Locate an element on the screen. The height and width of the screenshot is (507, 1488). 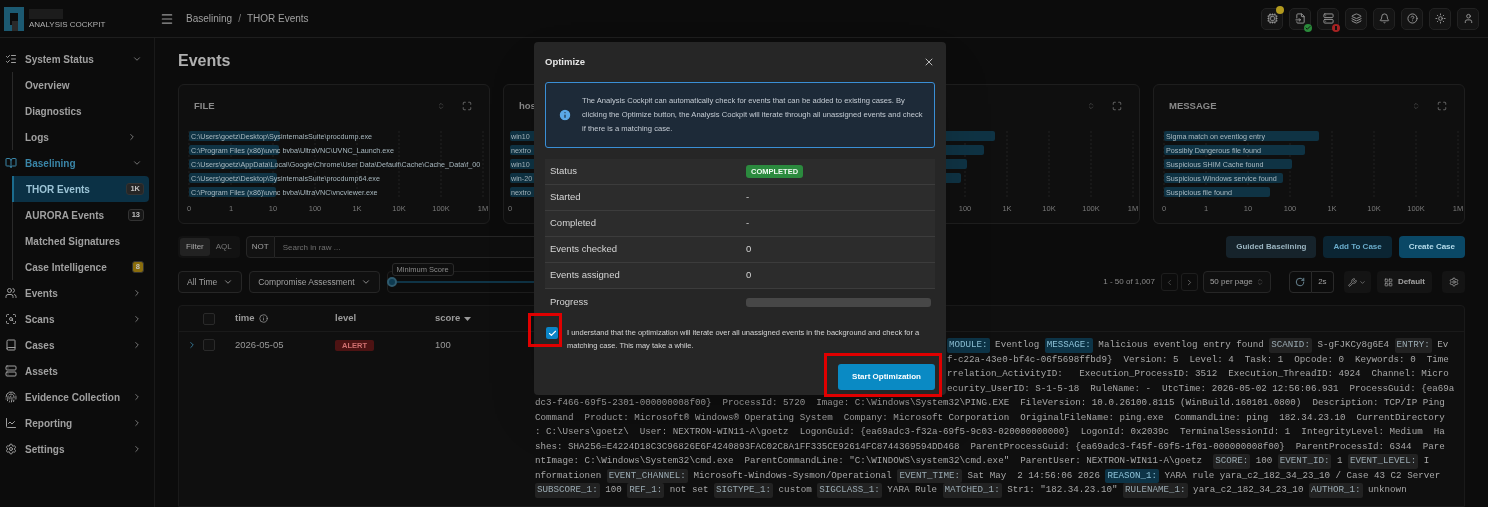
sidebar-item: Diagnostics is located at coordinates (81, 111).